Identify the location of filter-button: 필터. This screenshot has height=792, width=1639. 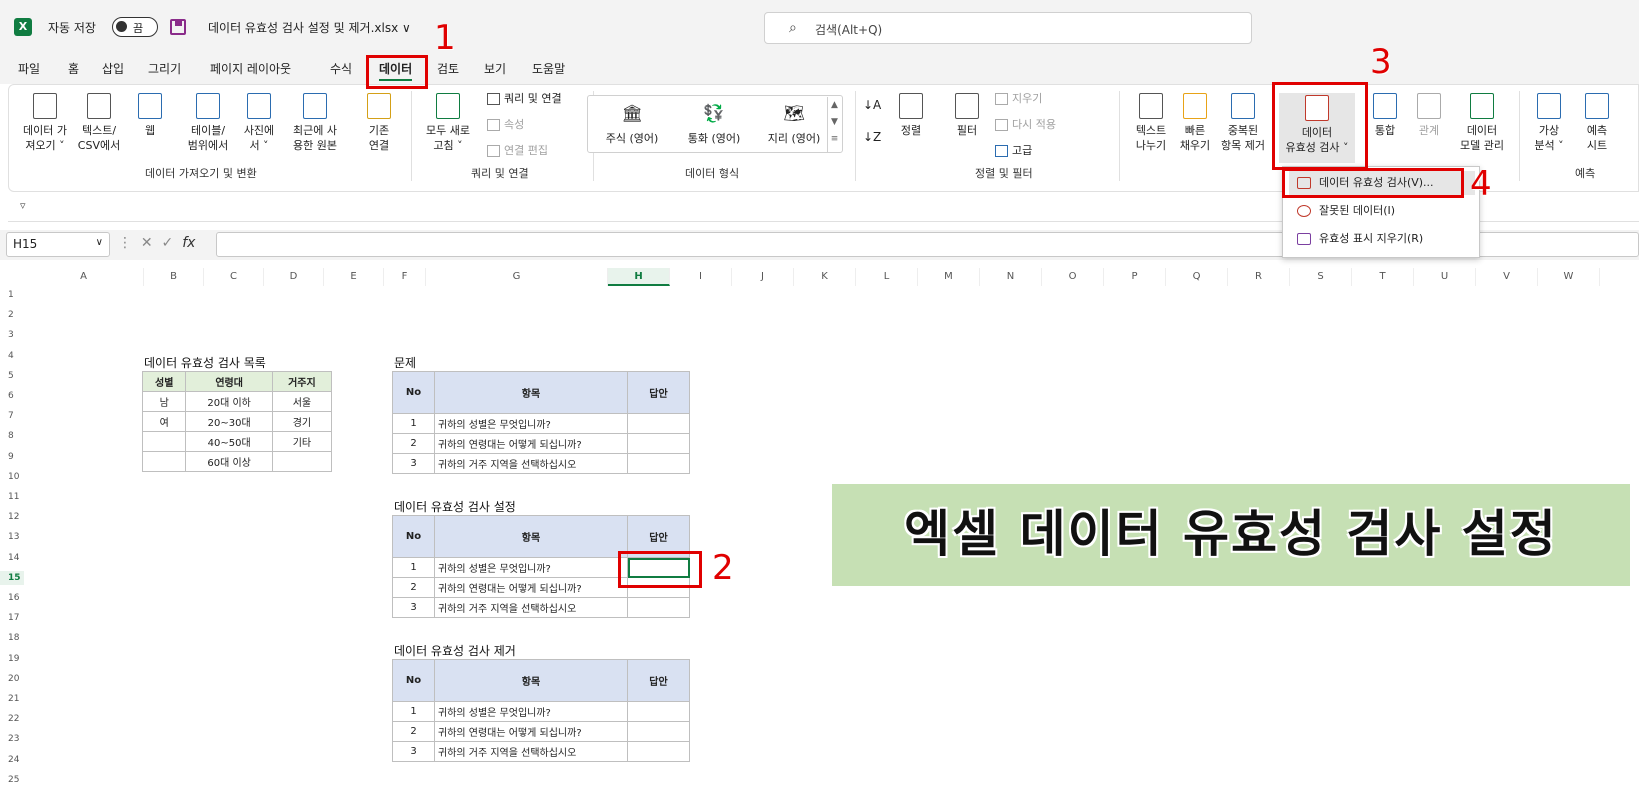
(967, 115).